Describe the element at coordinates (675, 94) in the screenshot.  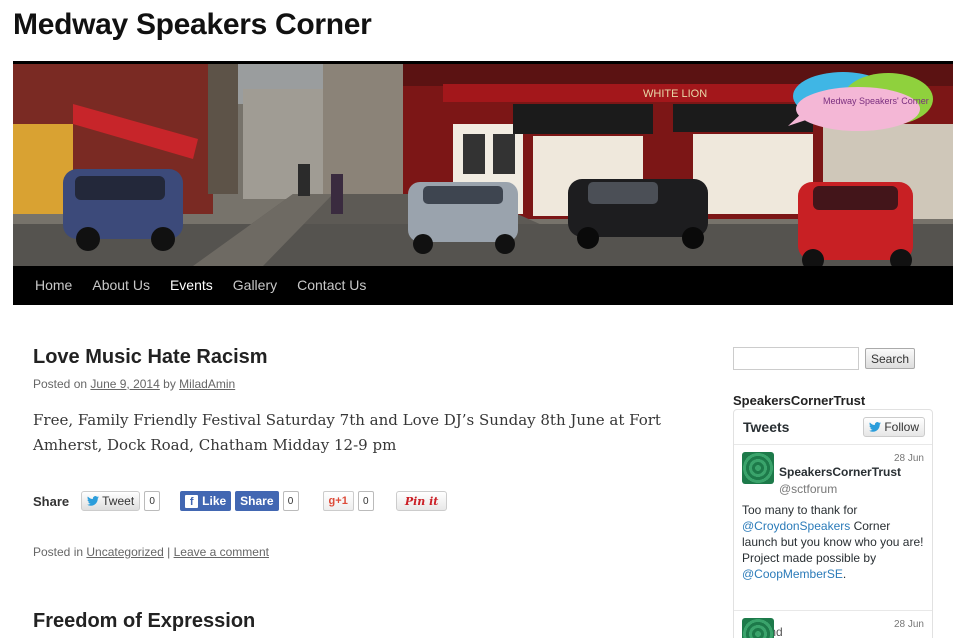
I see `banner-sign-text: WHITE LION` at that location.